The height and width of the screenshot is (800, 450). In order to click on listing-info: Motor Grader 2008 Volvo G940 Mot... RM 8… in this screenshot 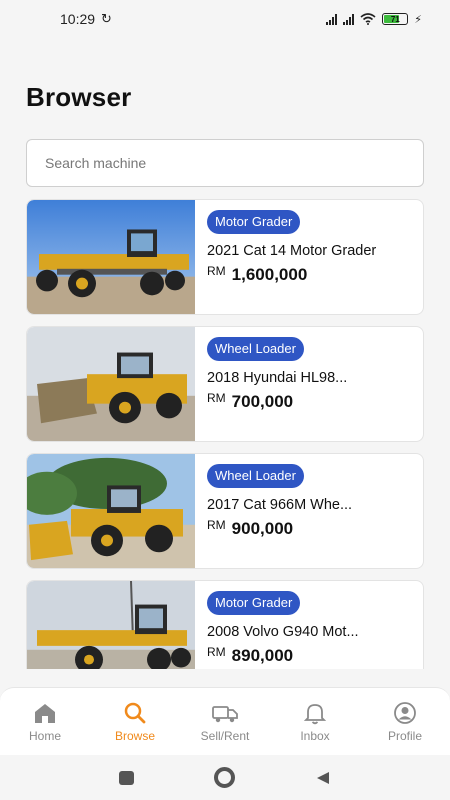, I will do `click(277, 625)`.